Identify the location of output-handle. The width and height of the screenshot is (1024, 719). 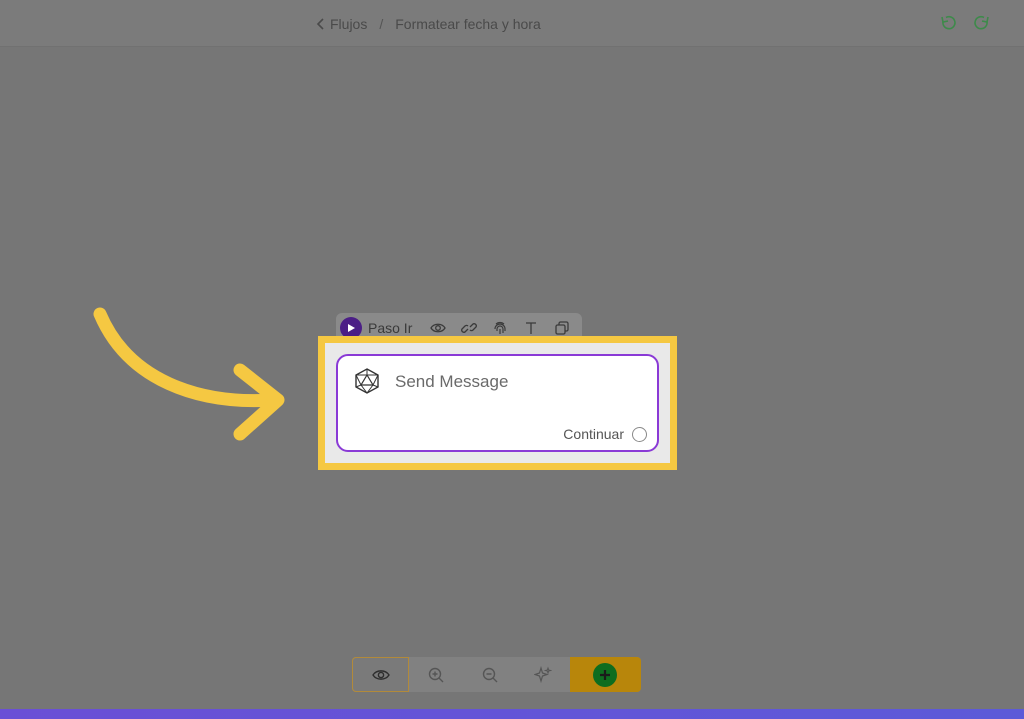
(639, 434).